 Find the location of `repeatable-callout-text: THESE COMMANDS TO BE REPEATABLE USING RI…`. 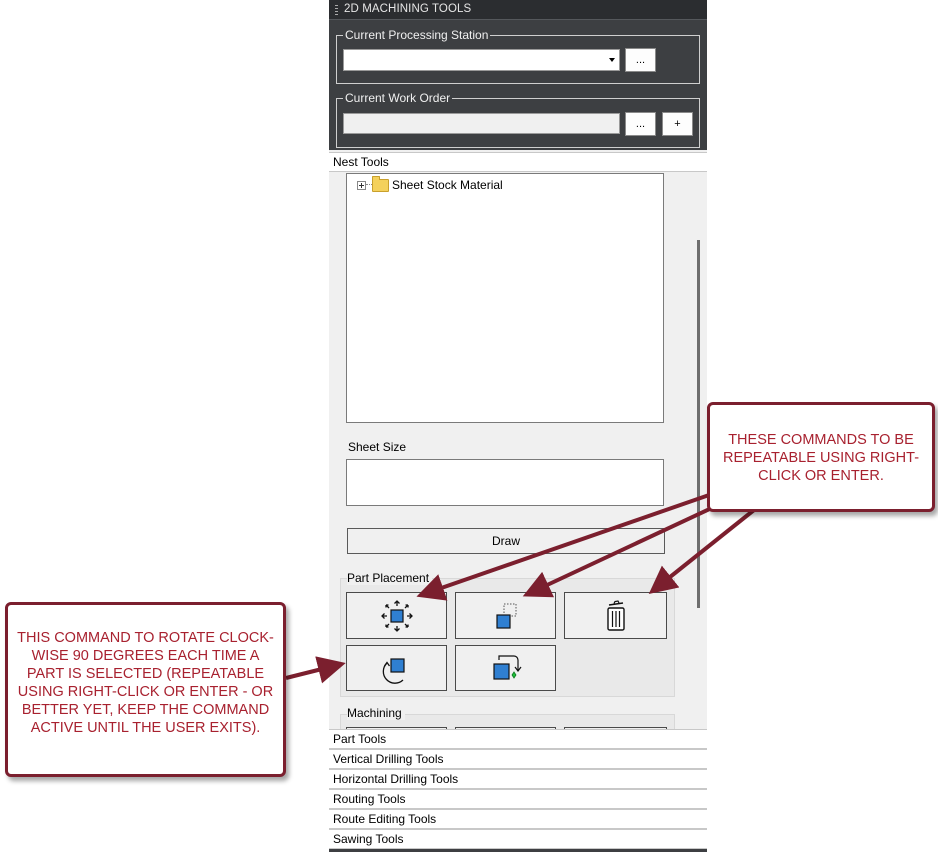

repeatable-callout-text: THESE COMMANDS TO BE REPEATABLE USING RI… is located at coordinates (821, 458).